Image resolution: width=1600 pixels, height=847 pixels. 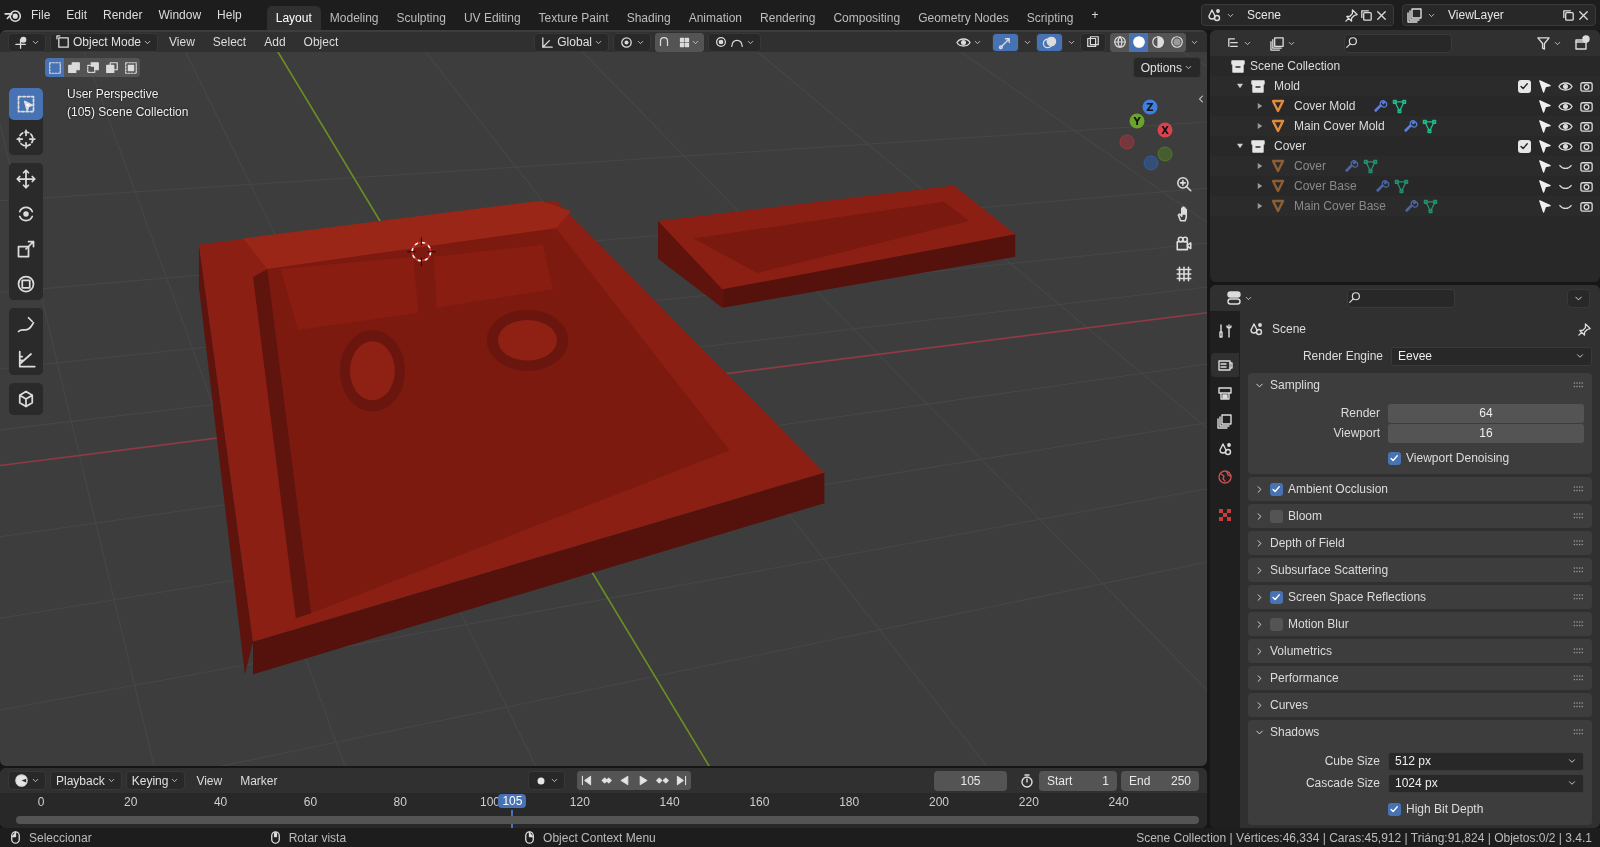 What do you see at coordinates (546, 780) in the screenshot?
I see `record-button` at bounding box center [546, 780].